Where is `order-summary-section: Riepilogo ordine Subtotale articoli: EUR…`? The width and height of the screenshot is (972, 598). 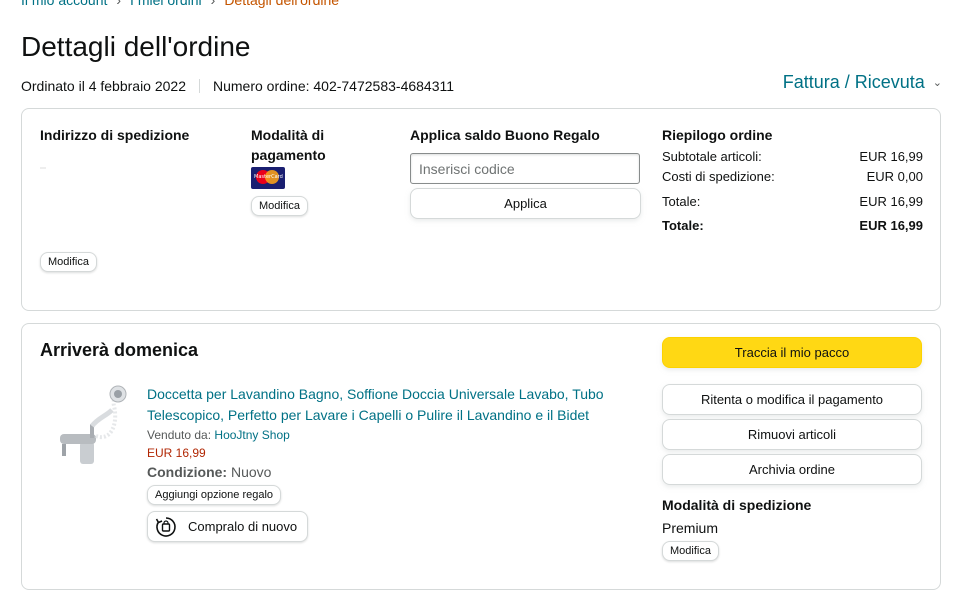
order-summary-section: Riepilogo ordine Subtotale articoli: EUR… is located at coordinates (792, 180).